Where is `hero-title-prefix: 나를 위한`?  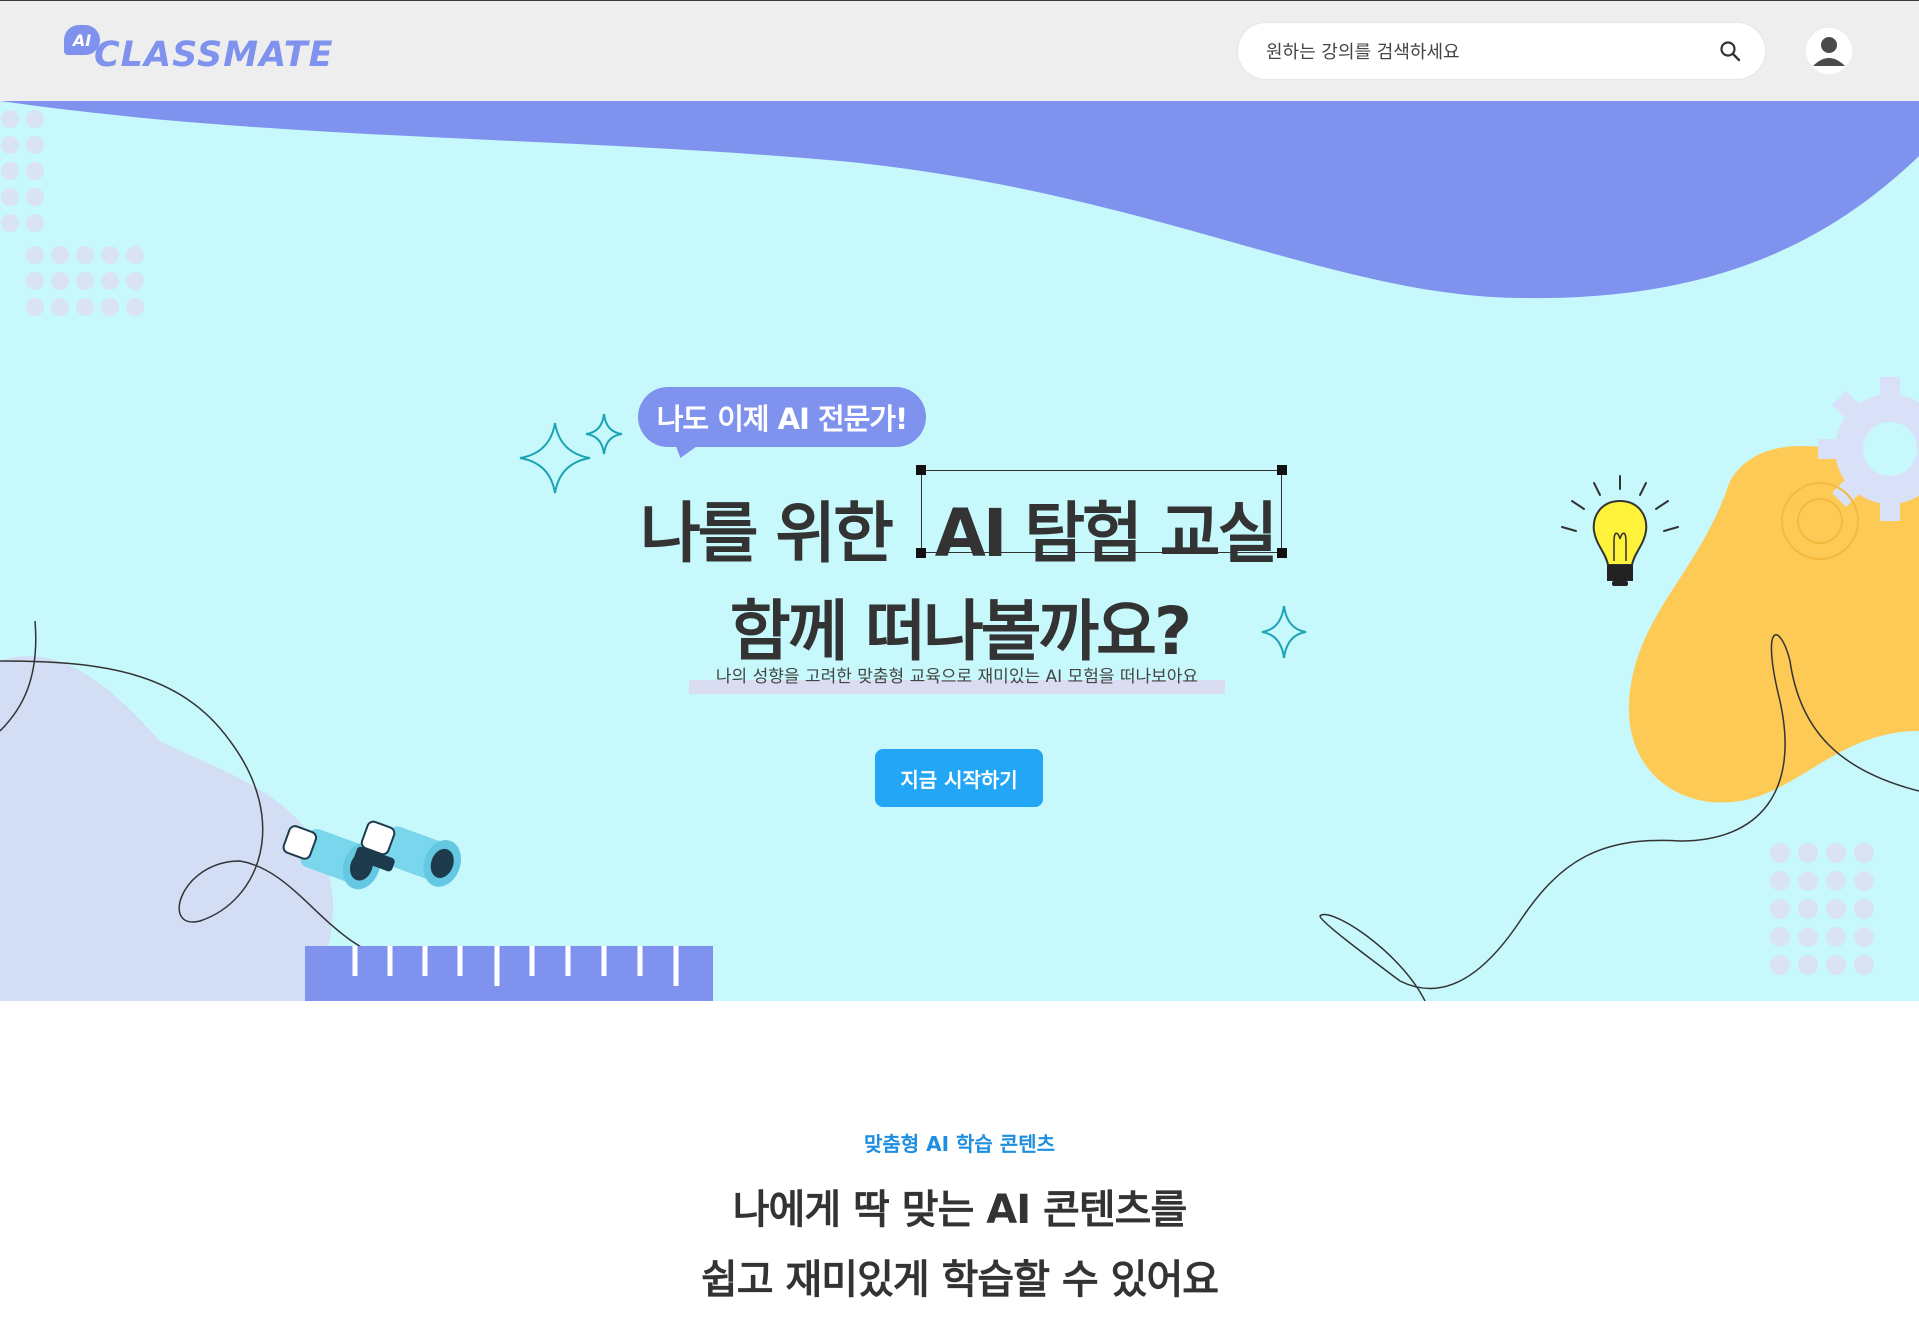 hero-title-prefix: 나를 위한 is located at coordinates (767, 533).